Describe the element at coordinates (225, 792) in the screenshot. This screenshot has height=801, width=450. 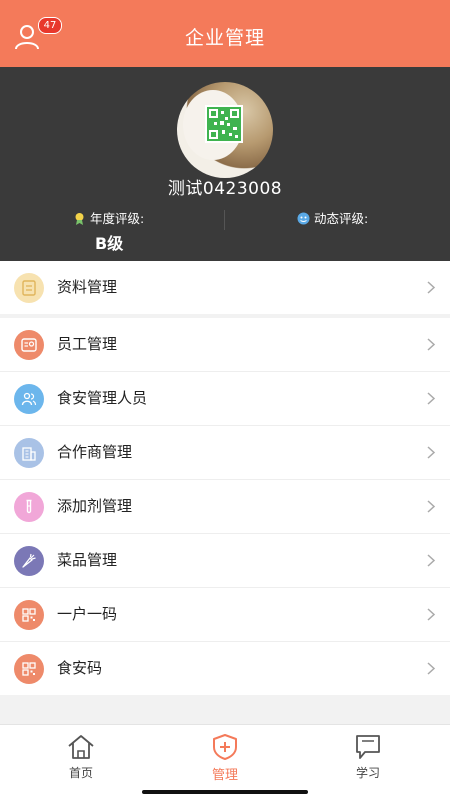
I see `home-indicator` at that location.